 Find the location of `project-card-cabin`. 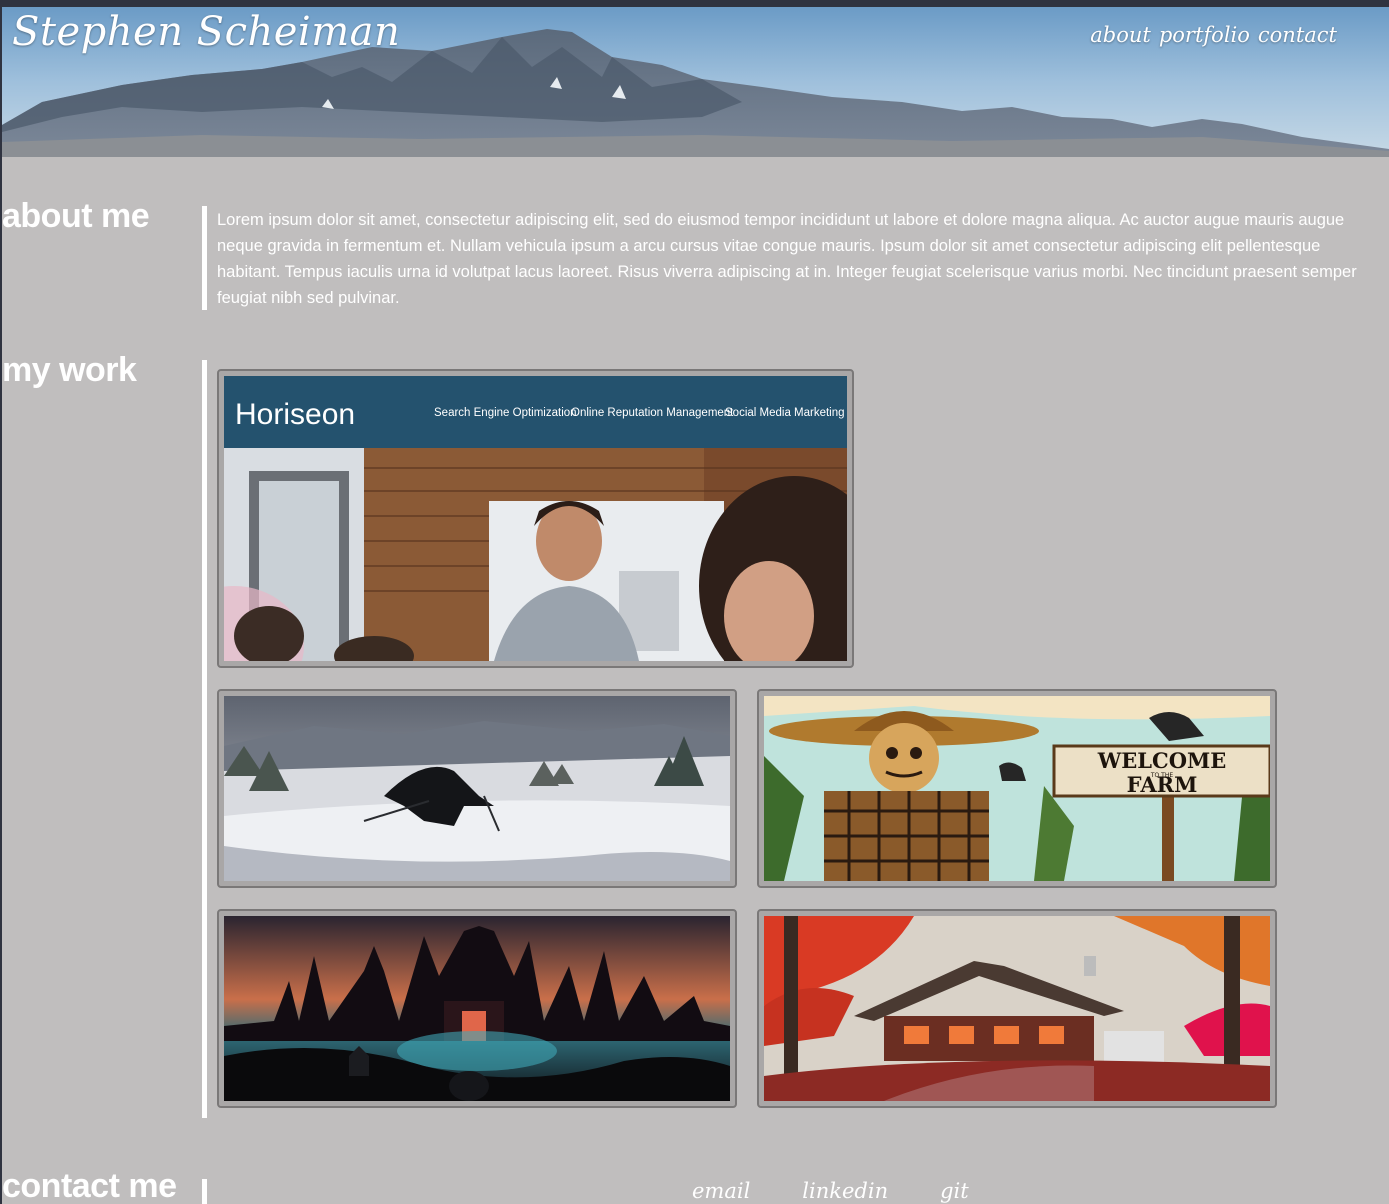

project-card-cabin is located at coordinates (1017, 1008).